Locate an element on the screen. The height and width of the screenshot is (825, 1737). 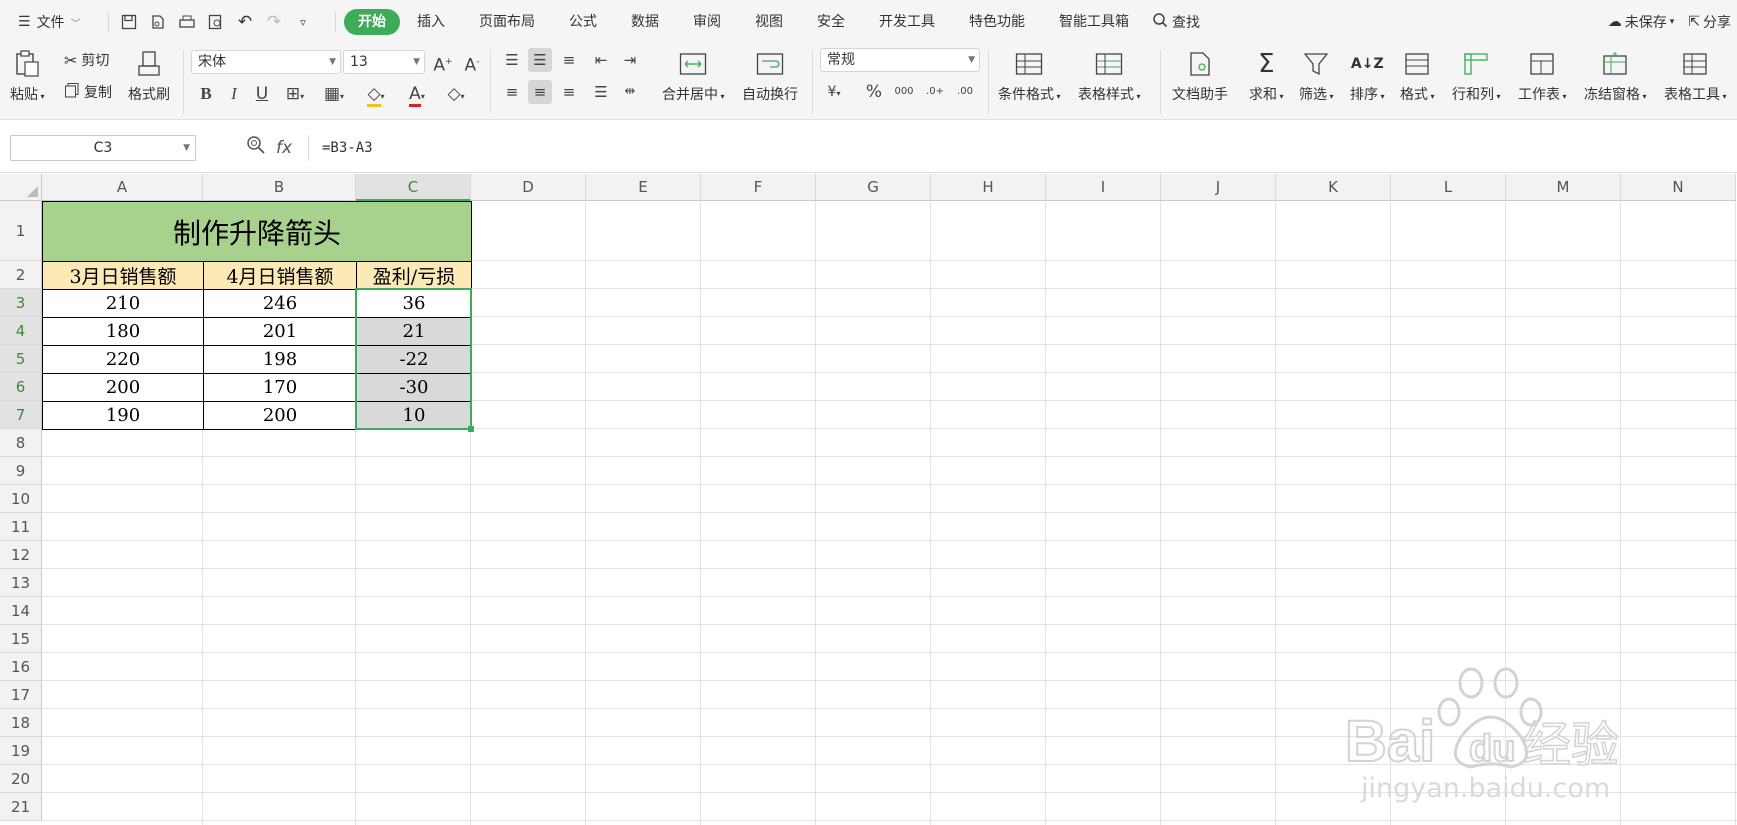
row-header-8: 8 is located at coordinates (21, 443).